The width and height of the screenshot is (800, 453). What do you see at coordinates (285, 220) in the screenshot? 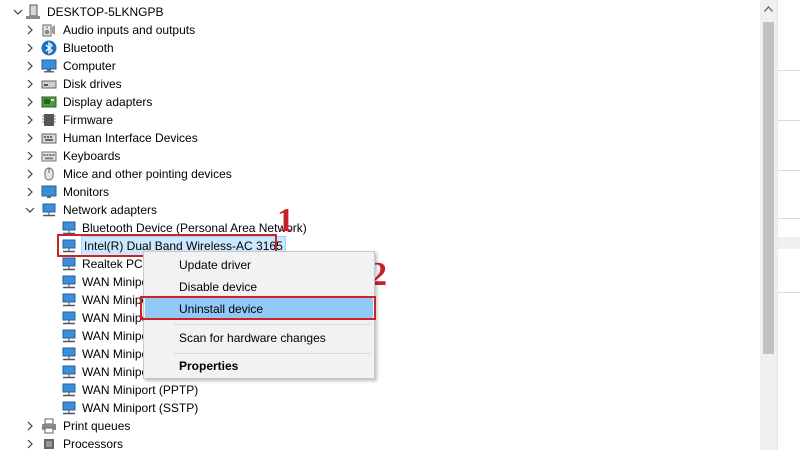
I see `annotation-number-1: 1` at bounding box center [285, 220].